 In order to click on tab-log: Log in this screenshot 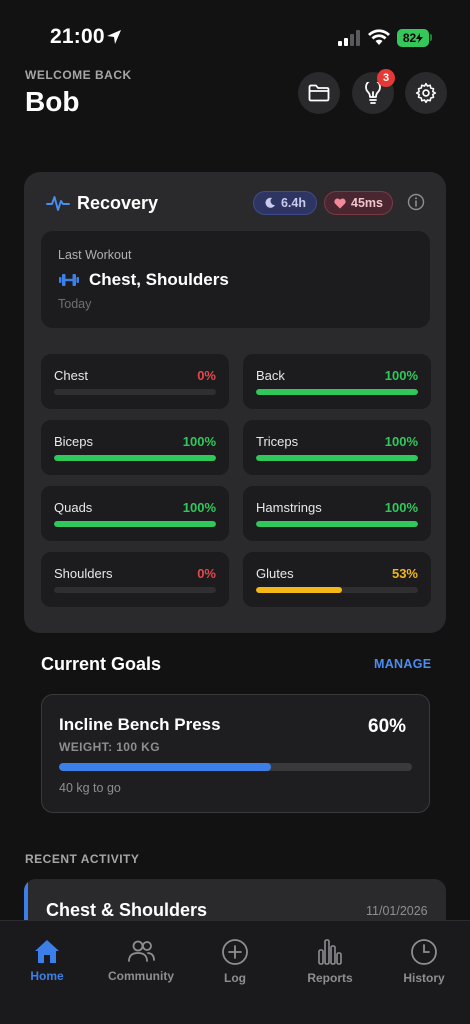, I will do `click(235, 961)`.